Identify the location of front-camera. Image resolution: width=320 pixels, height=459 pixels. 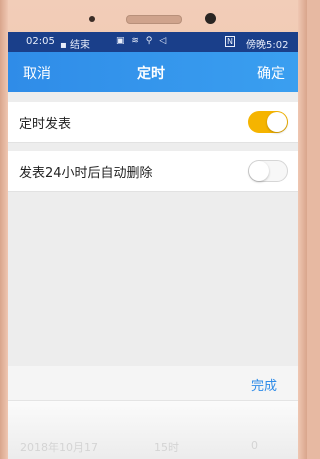
(210, 18).